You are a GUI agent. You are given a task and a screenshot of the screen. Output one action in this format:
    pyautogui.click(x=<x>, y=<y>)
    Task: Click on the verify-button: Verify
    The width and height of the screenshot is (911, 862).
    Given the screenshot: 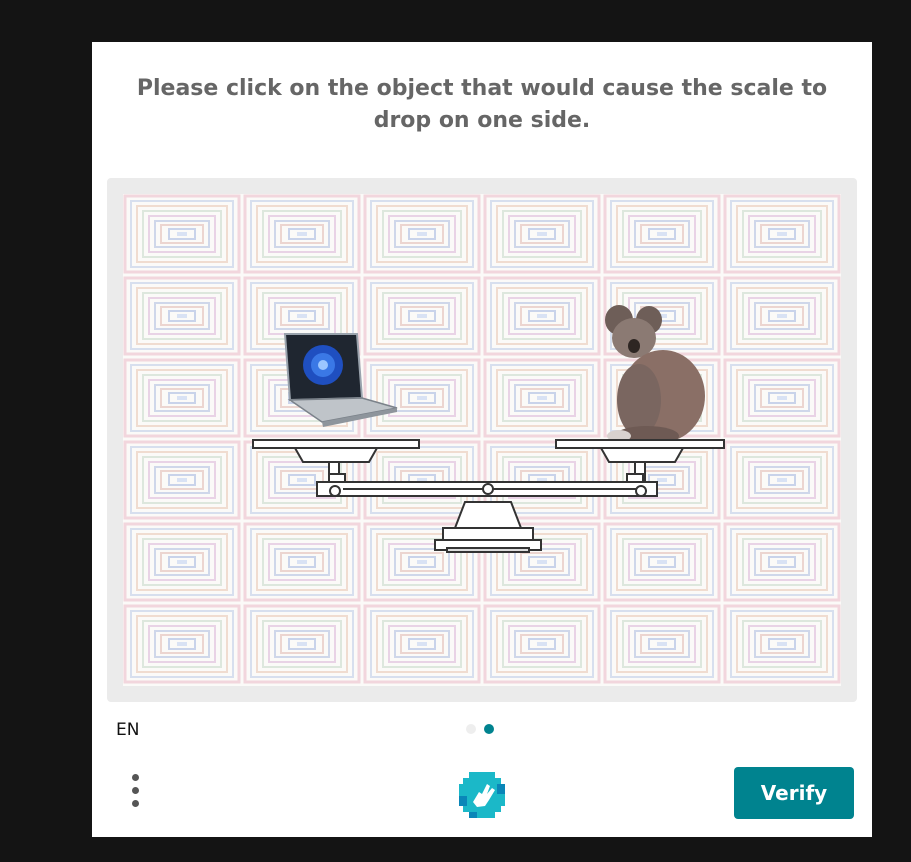 What is the action you would take?
    pyautogui.click(x=794, y=793)
    